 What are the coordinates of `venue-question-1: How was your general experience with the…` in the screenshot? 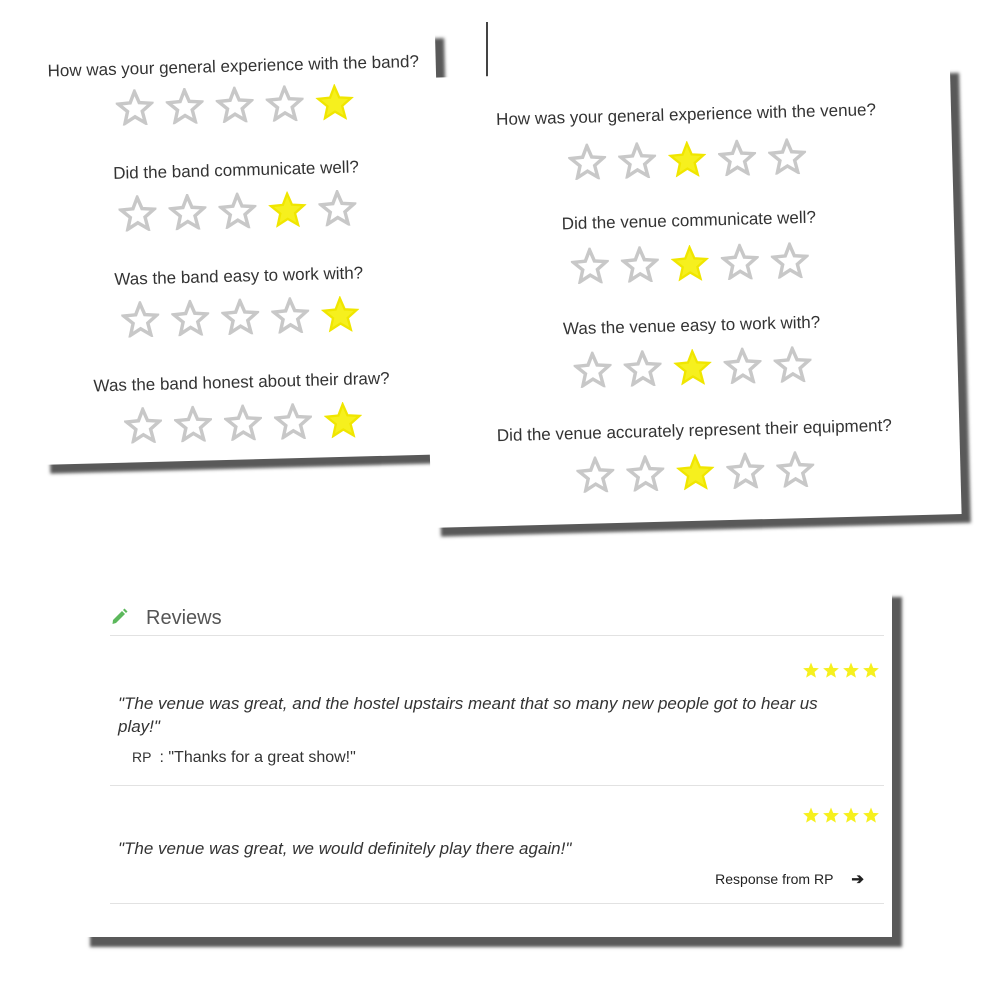 It's located at (686, 115).